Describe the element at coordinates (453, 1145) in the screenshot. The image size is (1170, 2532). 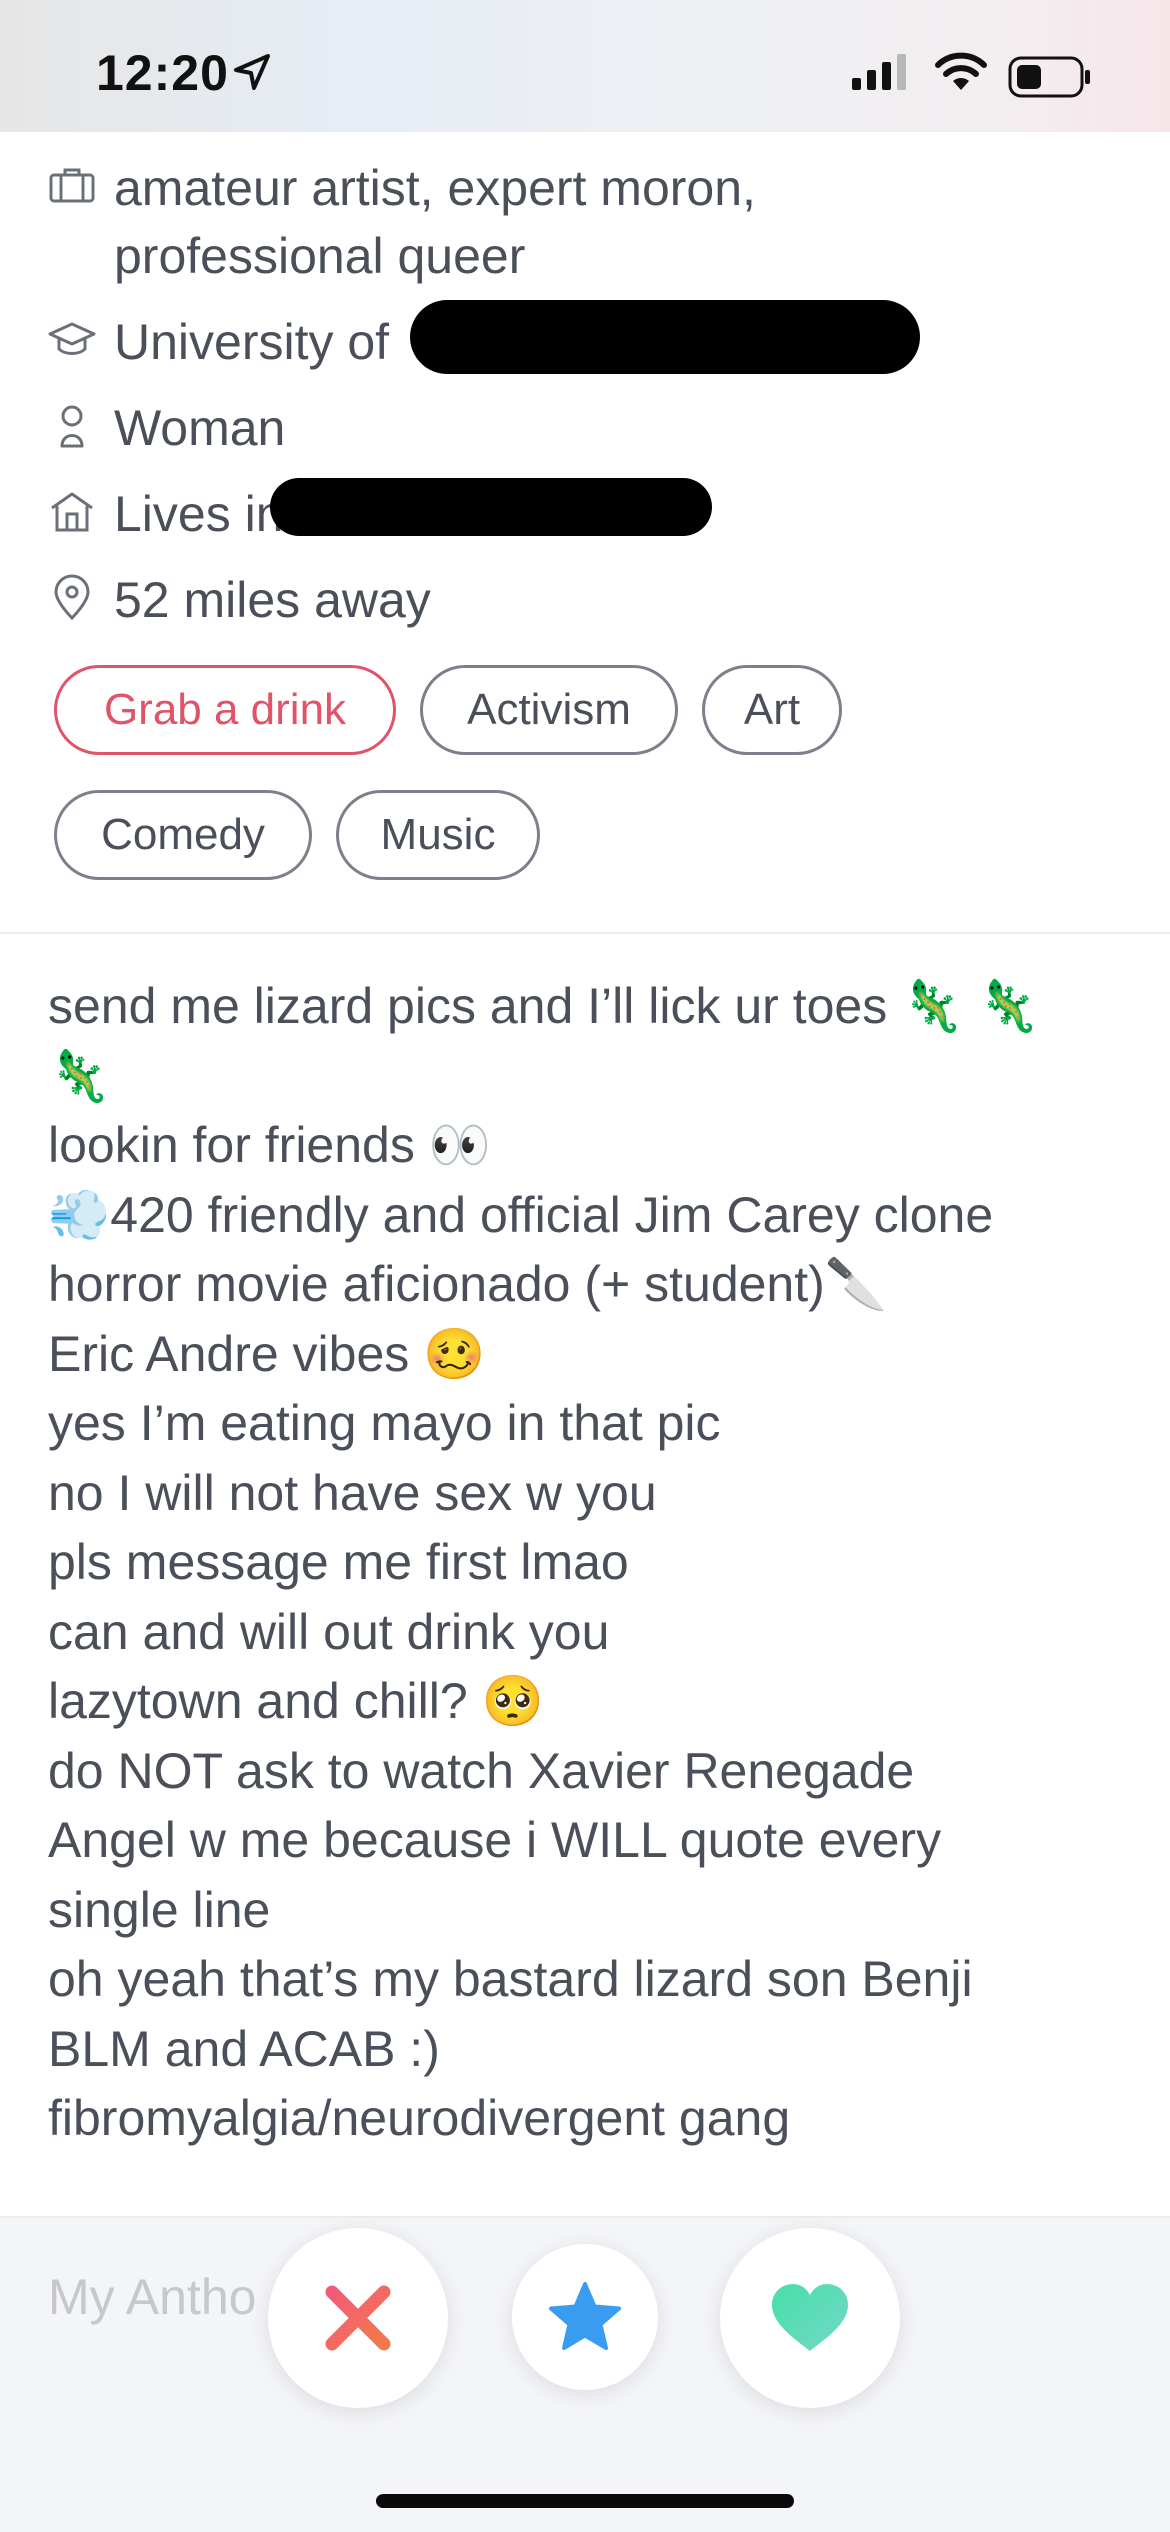
I see `eyes-emoji: 👀` at that location.